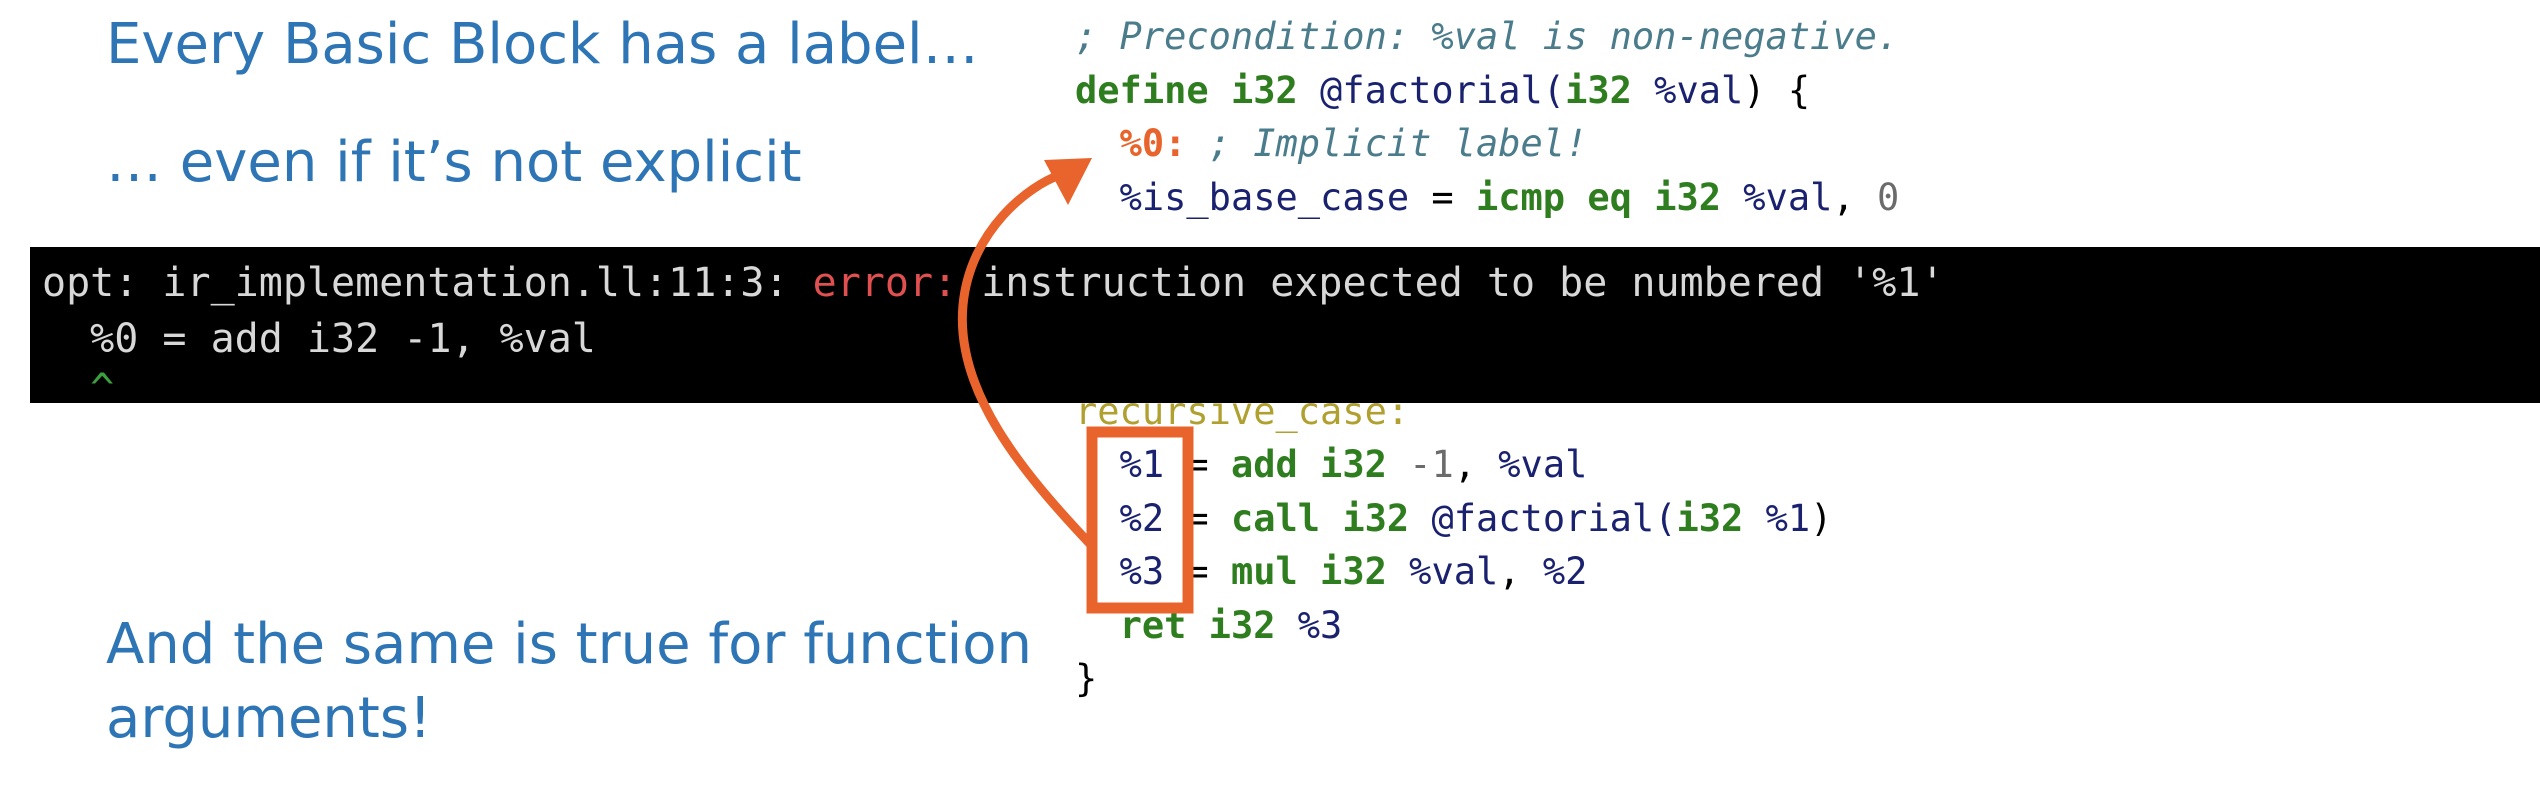 Image resolution: width=2540 pixels, height=798 pixels. What do you see at coordinates (1431, 90) in the screenshot?
I see `function-name: @factorial(` at bounding box center [1431, 90].